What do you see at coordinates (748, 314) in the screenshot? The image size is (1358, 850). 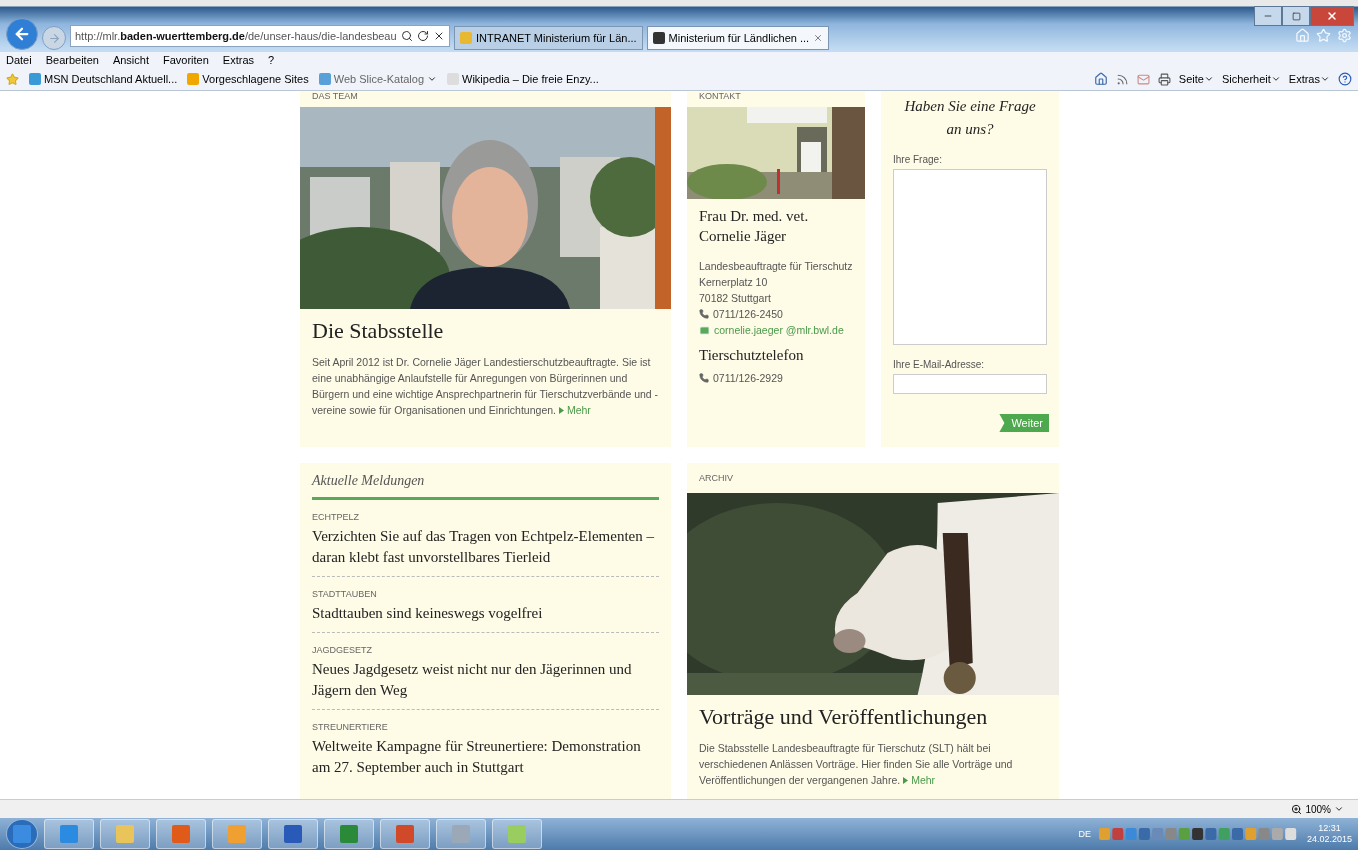 I see `phone-number: 0711/126-2450` at bounding box center [748, 314].